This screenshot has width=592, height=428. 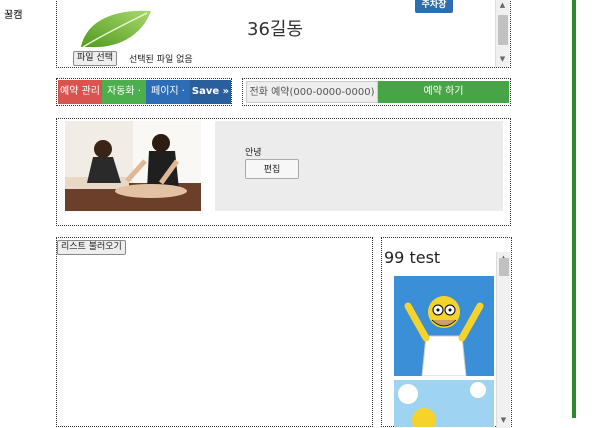 What do you see at coordinates (116, 29) in the screenshot?
I see `leaf-logo` at bounding box center [116, 29].